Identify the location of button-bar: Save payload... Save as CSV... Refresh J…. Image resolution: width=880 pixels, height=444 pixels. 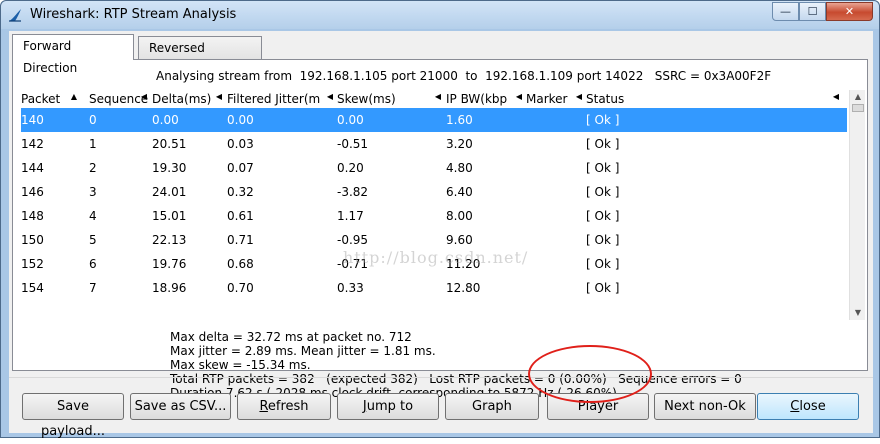
(441, 408).